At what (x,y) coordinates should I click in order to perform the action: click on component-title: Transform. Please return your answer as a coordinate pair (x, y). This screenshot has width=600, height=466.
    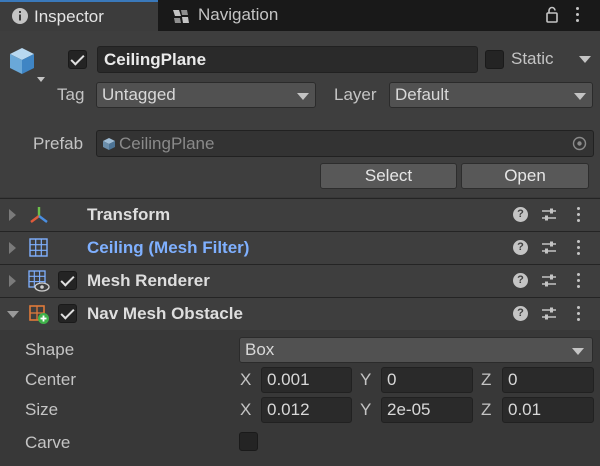
    Looking at the image, I should click on (129, 214).